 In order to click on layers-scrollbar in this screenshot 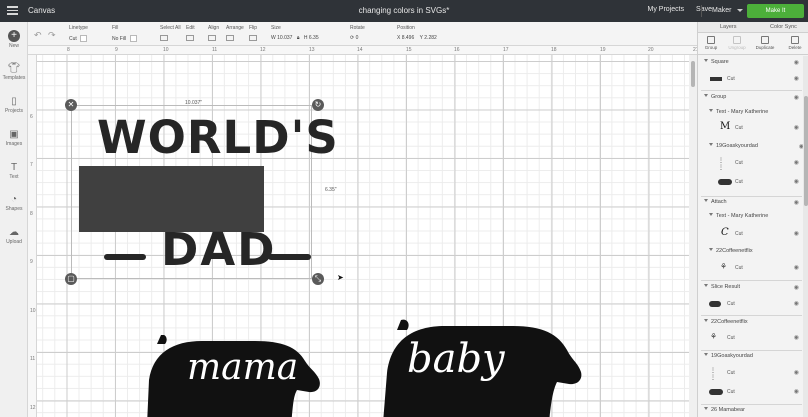, I will do `click(805, 236)`.